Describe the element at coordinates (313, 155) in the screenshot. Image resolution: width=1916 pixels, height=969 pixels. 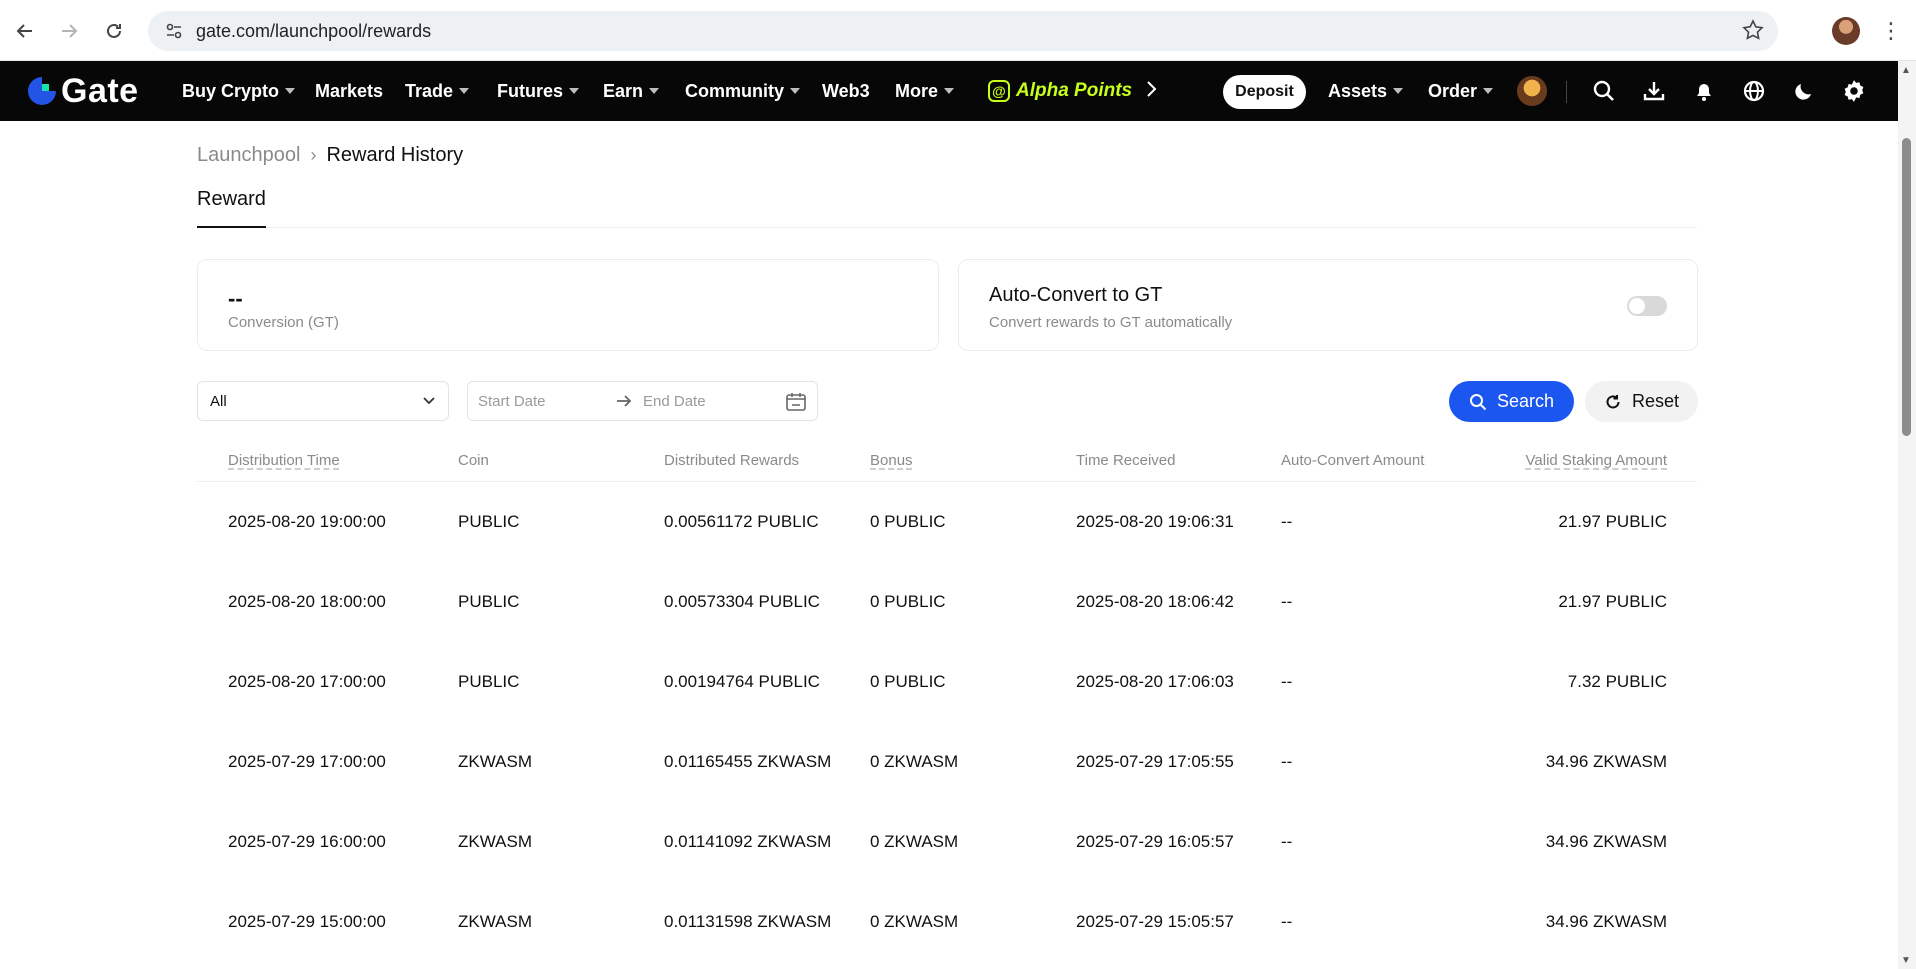
I see `chevron-right-icon: ›` at that location.